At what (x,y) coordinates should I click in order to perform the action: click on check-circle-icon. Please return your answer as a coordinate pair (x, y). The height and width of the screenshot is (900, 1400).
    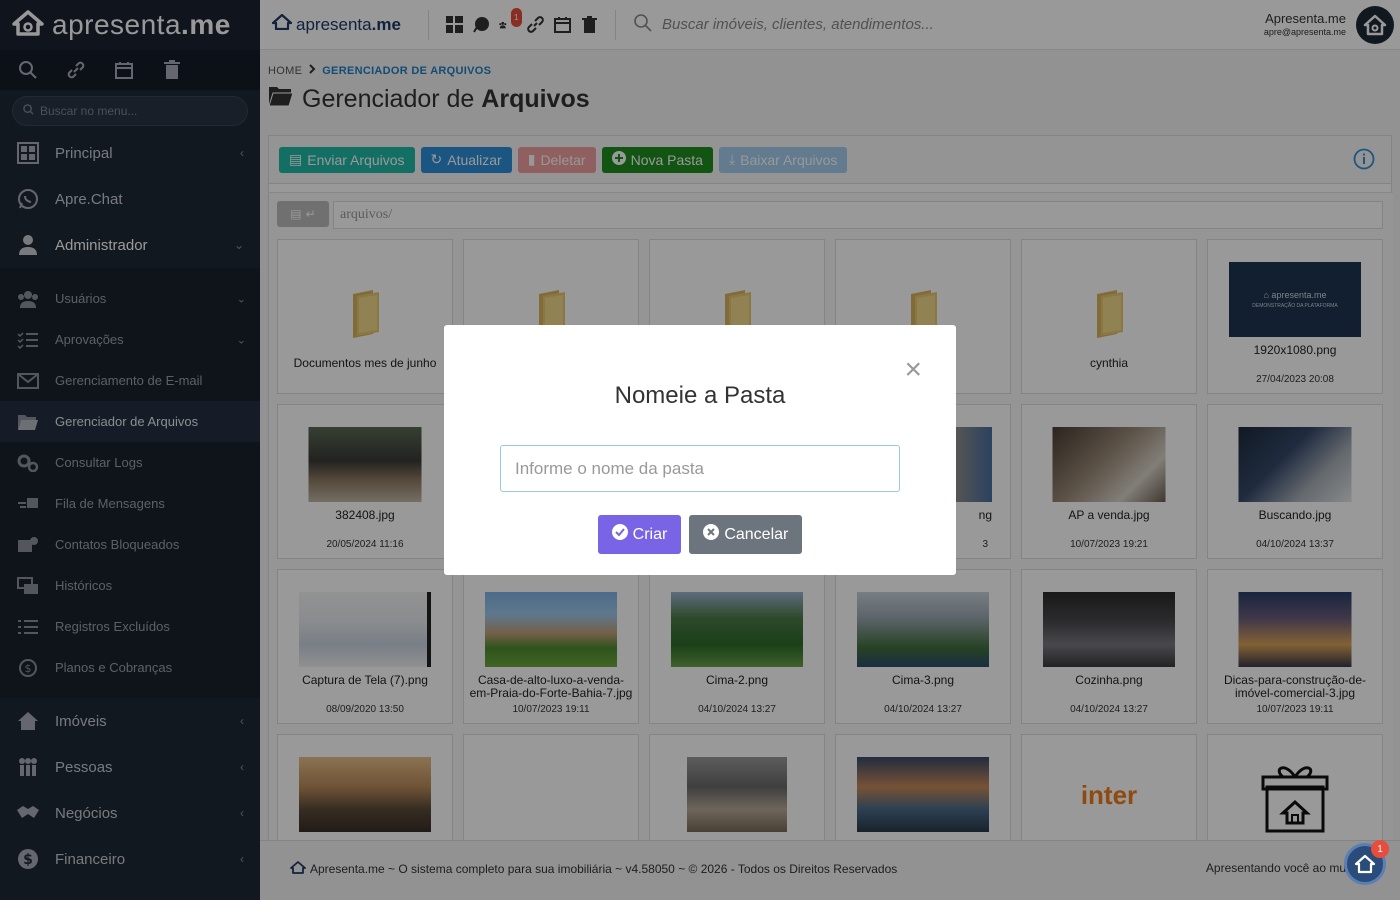
    Looking at the image, I should click on (619, 534).